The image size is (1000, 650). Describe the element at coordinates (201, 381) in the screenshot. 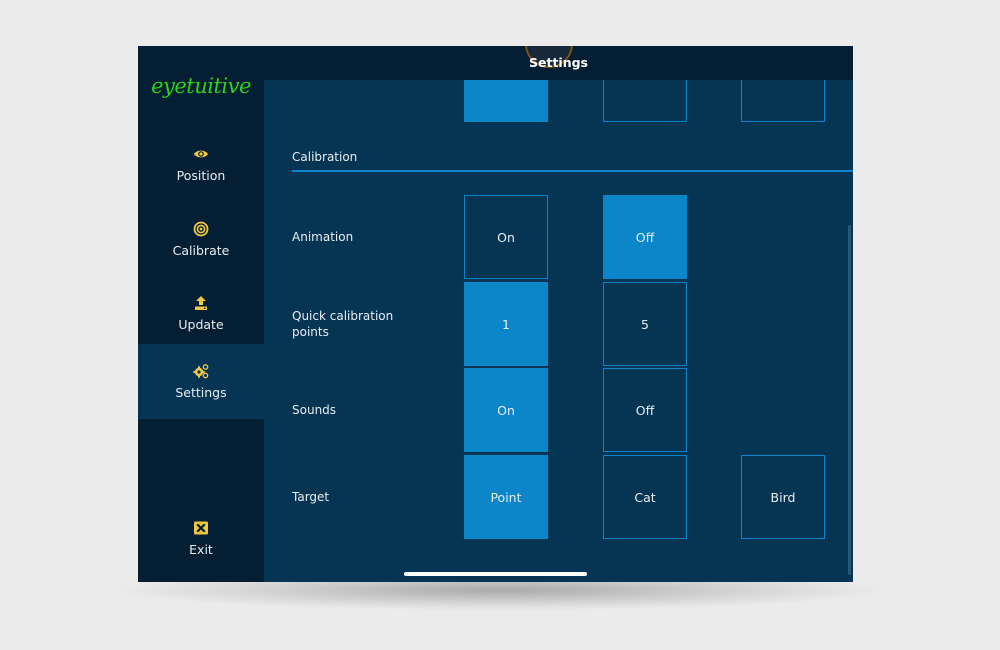

I see `sidebar-item-settings: Settings` at that location.